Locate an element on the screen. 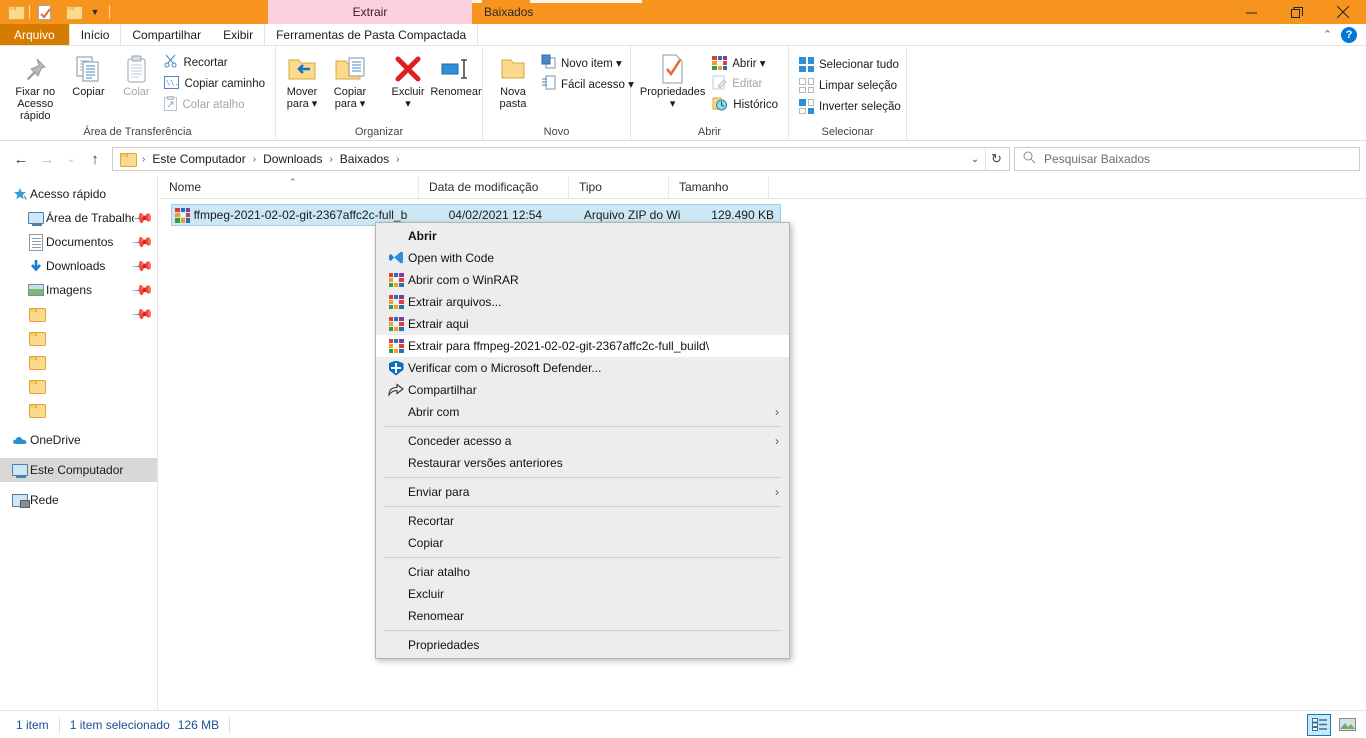  qat-folder-icon is located at coordinates (15, 12).